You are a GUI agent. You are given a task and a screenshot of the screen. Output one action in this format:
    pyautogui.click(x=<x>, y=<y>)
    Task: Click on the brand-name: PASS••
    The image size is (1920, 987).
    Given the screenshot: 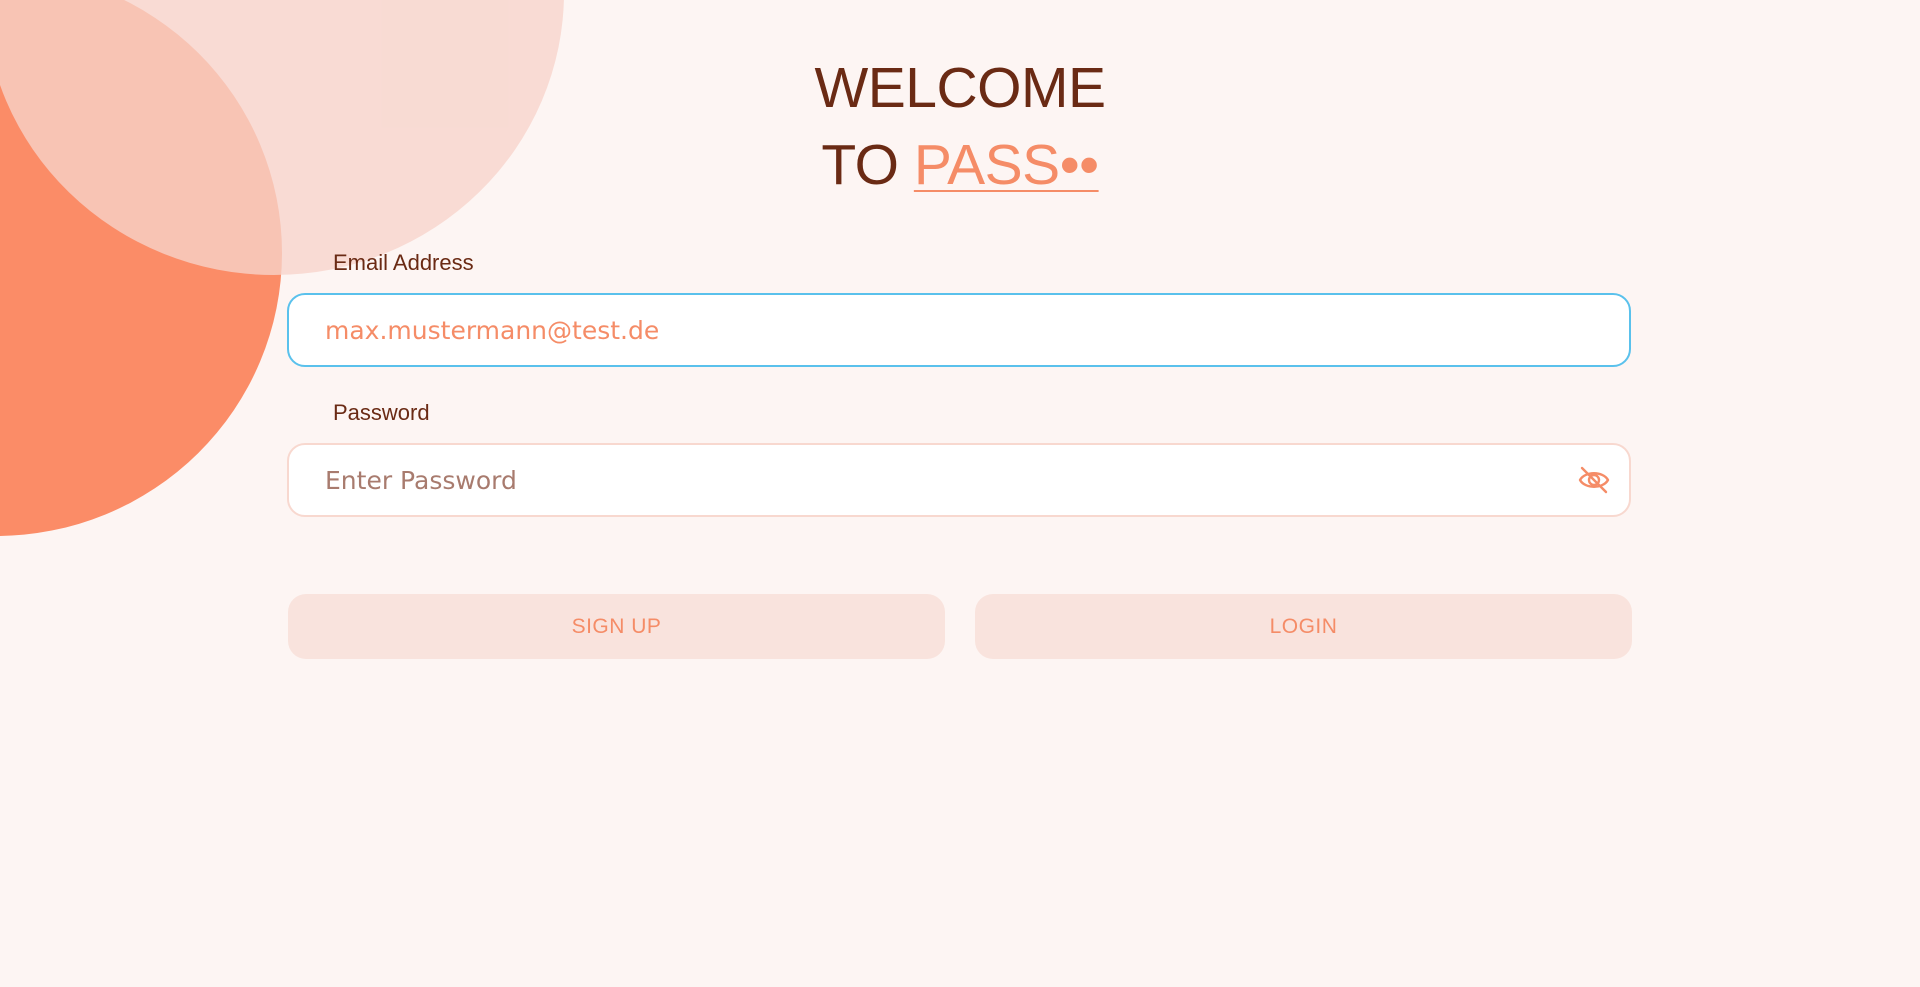 What is the action you would take?
    pyautogui.click(x=1006, y=165)
    